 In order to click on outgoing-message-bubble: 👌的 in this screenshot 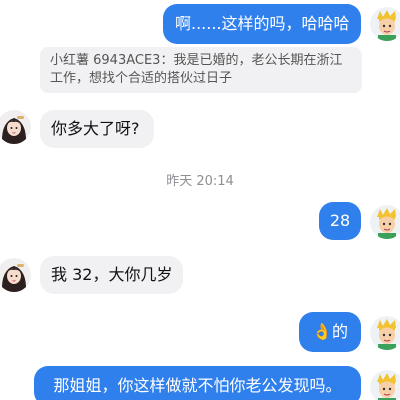, I will do `click(330, 332)`.